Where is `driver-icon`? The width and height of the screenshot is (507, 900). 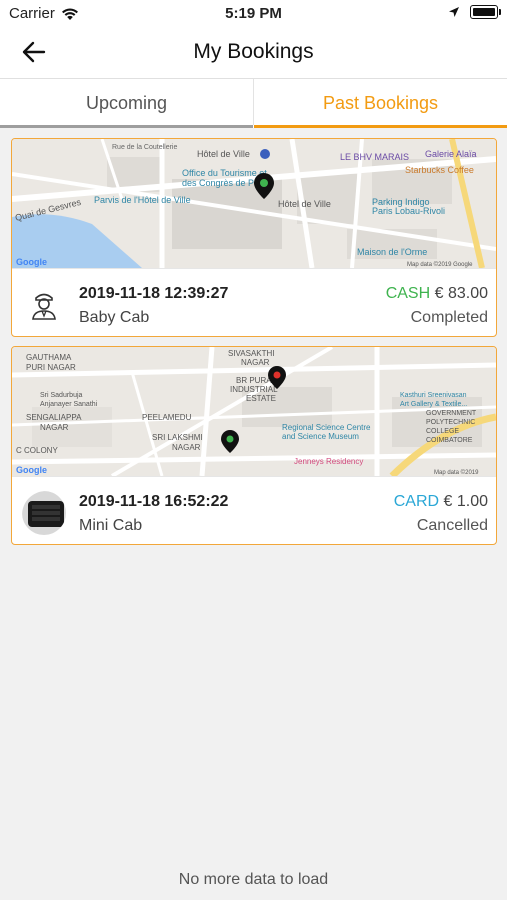
driver-icon is located at coordinates (44, 305).